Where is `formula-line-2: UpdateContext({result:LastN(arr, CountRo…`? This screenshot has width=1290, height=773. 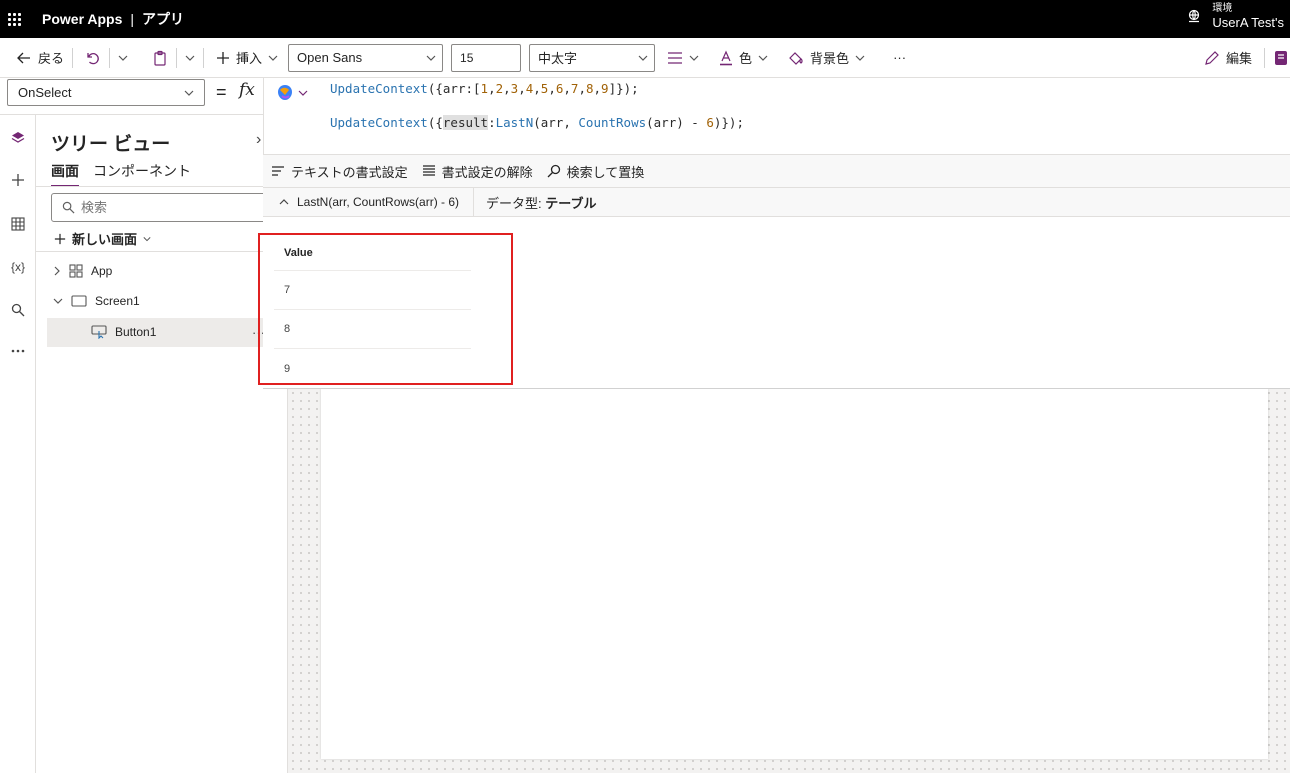
formula-line-2: UpdateContext({result:LastN(arr, CountRo… is located at coordinates (537, 122).